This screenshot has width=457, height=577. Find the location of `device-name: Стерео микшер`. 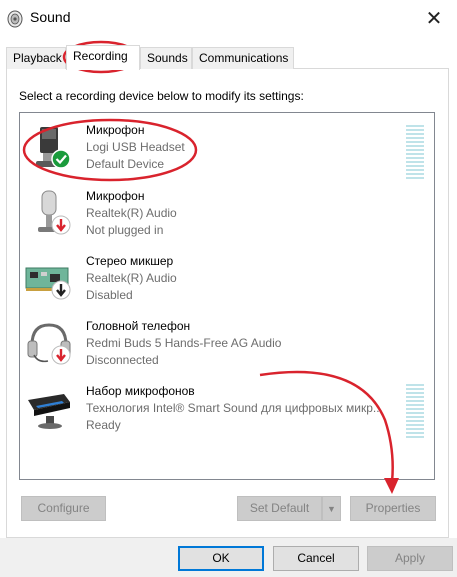

device-name: Стерео микшер is located at coordinates (130, 261).